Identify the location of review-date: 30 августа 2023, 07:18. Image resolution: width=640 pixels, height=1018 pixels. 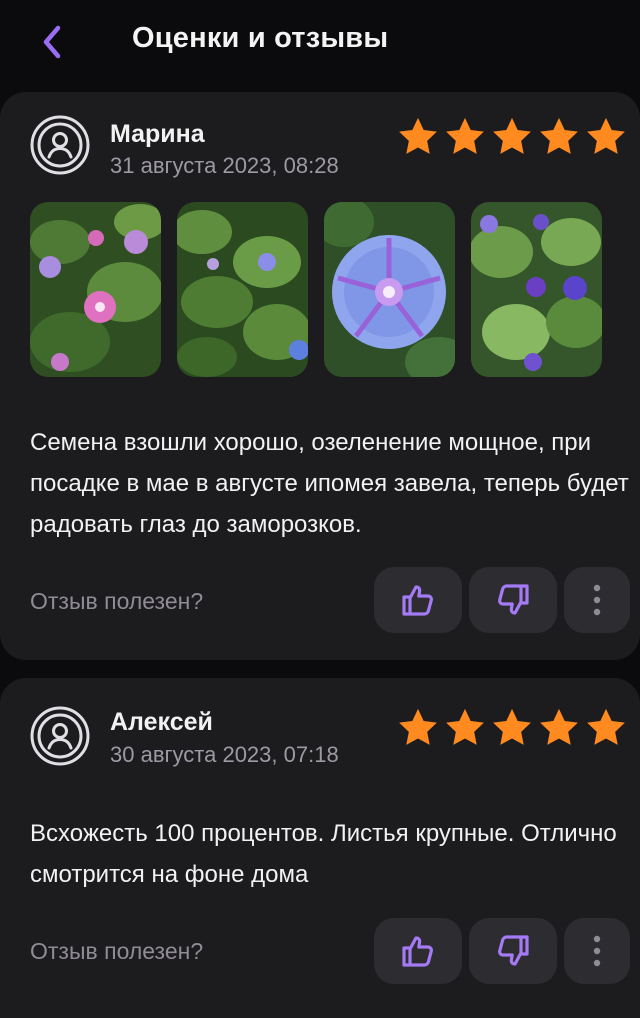
(224, 754).